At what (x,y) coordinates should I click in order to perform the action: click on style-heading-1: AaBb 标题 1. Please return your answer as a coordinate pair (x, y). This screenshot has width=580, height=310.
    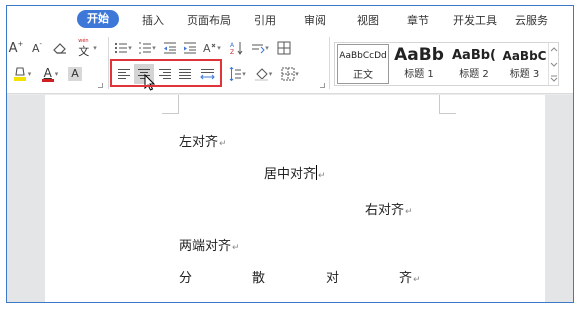
    Looking at the image, I should click on (419, 64).